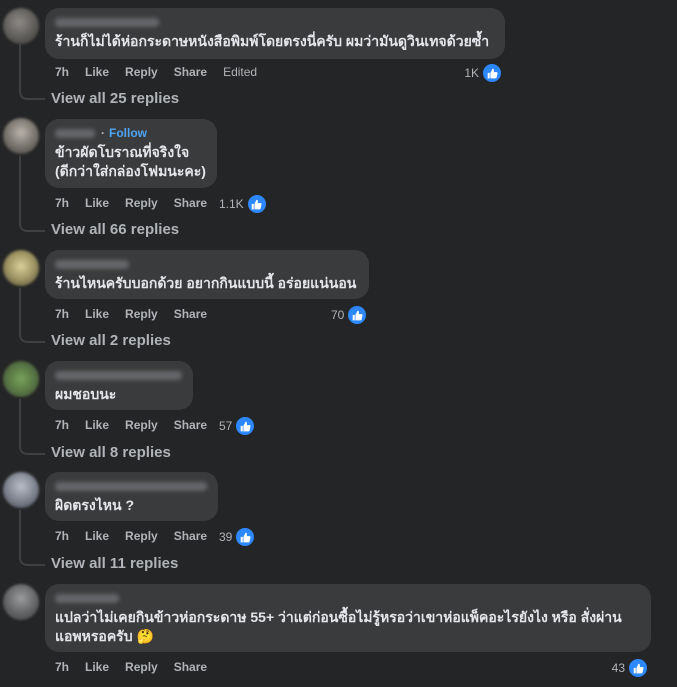 This screenshot has width=677, height=687. I want to click on comment-text: ผิดตรงไหน ?, so click(95, 505).